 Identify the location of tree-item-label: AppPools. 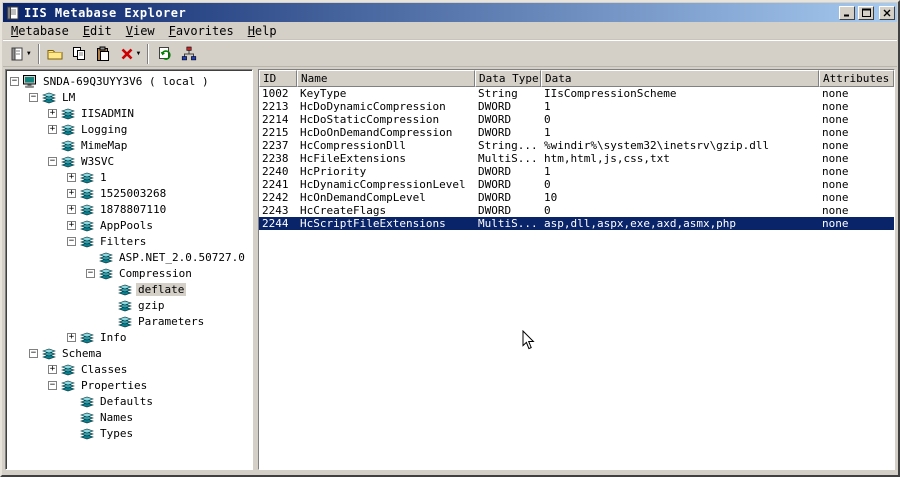
(126, 225).